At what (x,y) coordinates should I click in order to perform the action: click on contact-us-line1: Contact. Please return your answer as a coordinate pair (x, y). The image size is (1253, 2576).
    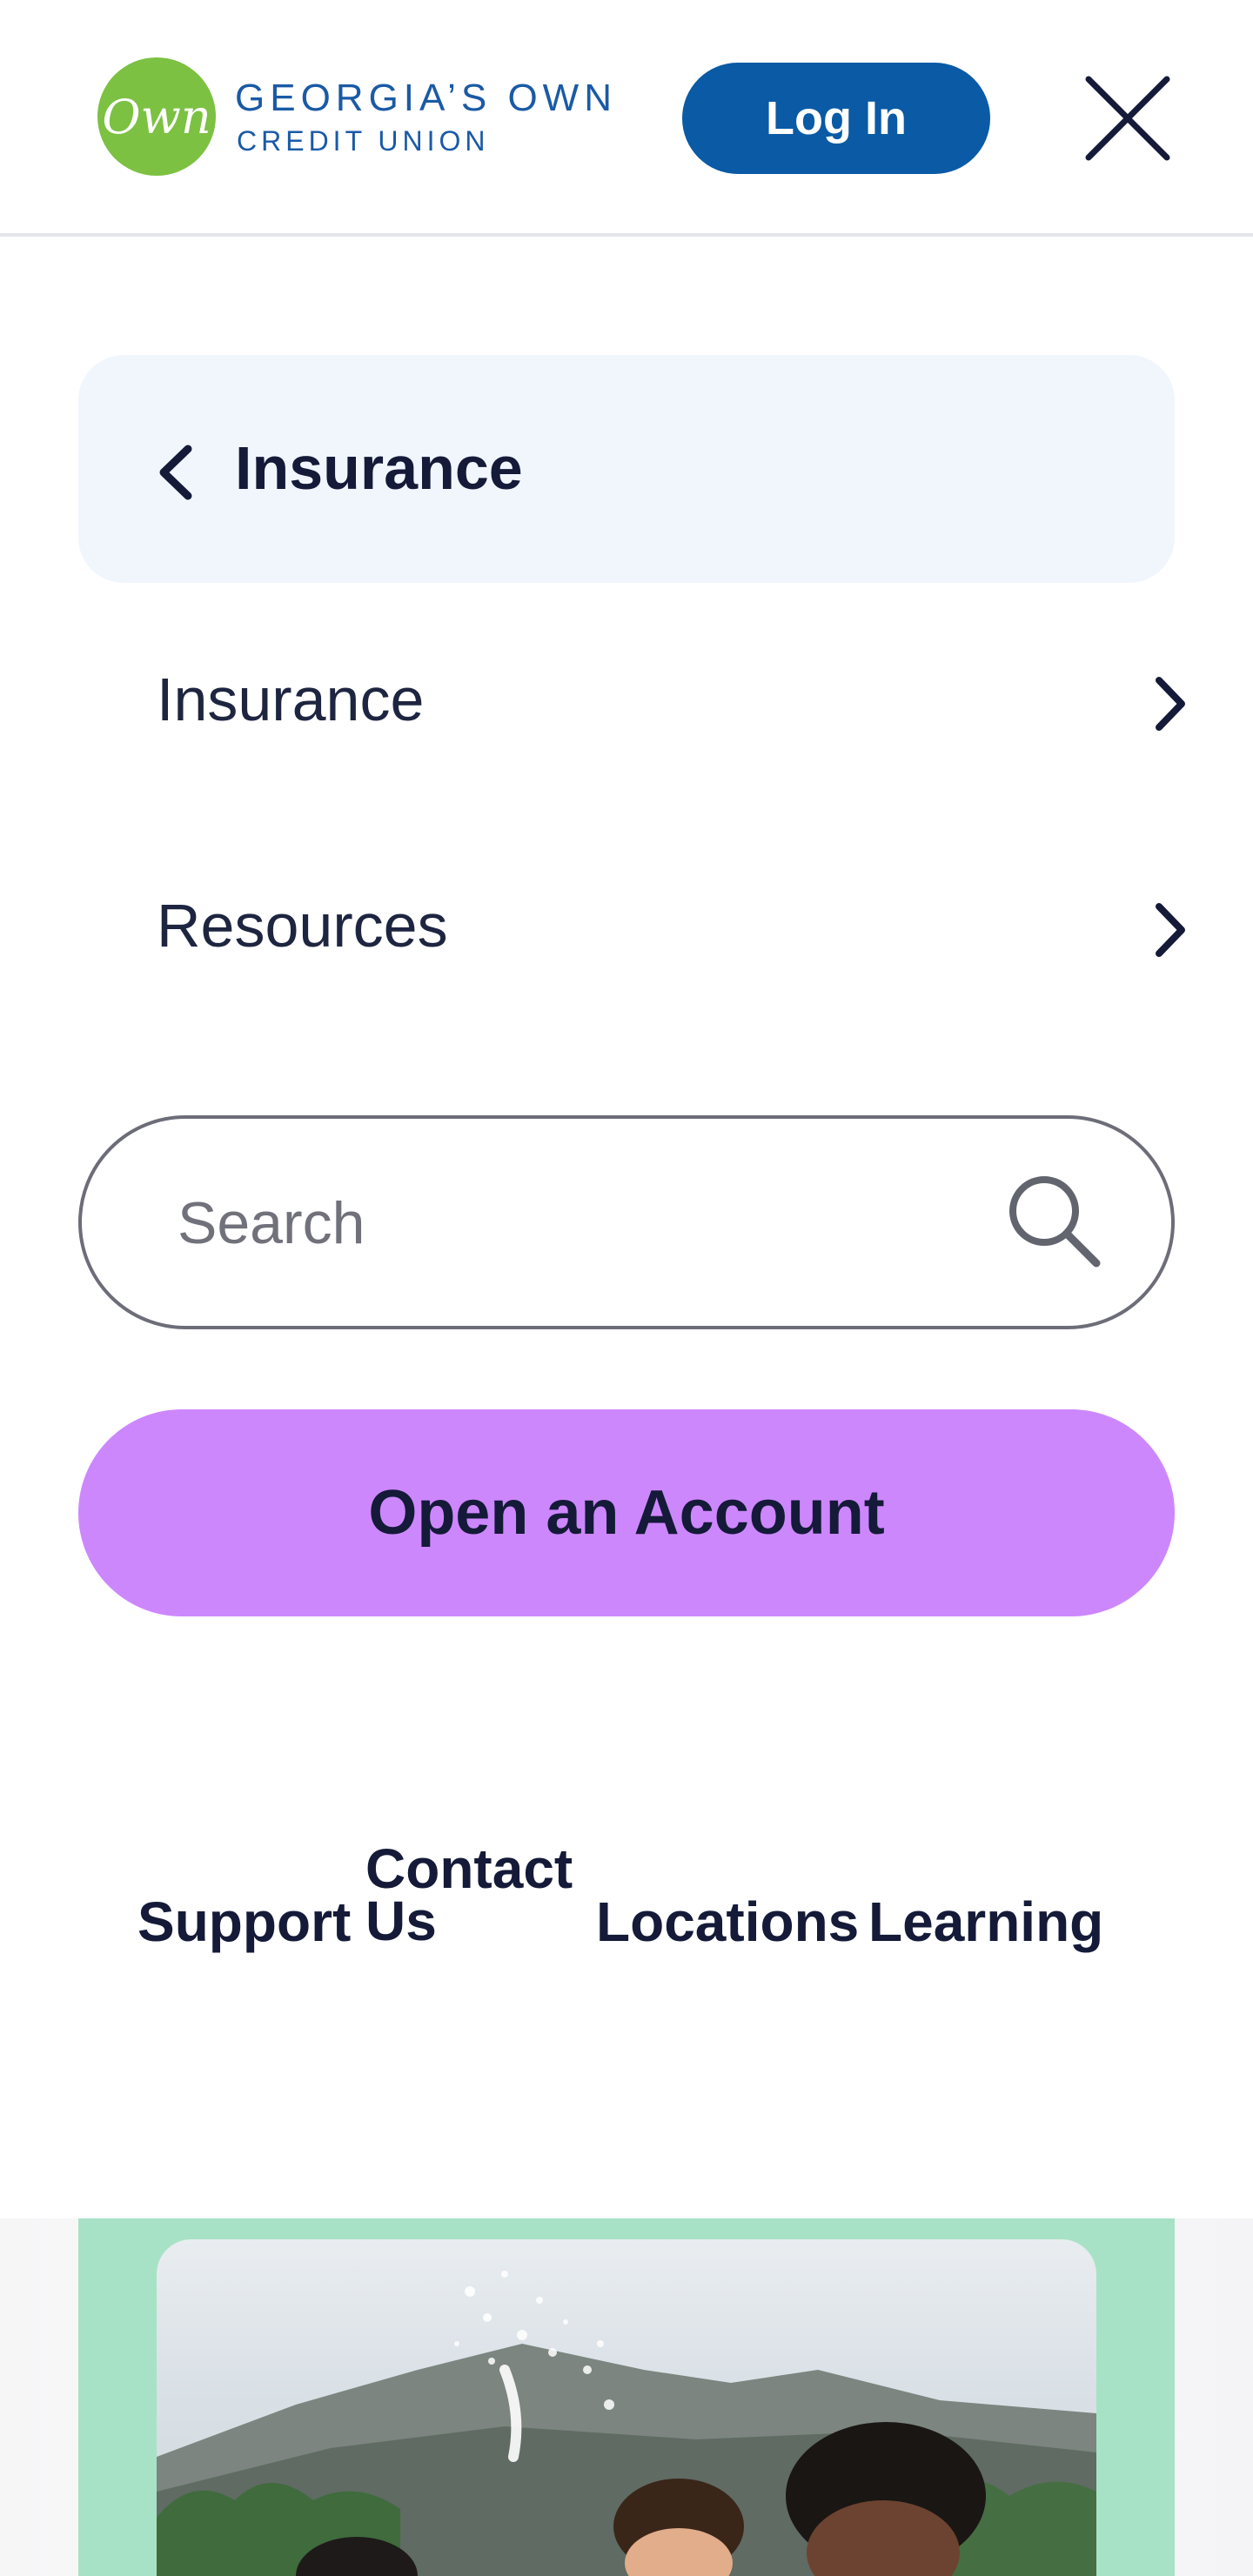
    Looking at the image, I should click on (469, 1868).